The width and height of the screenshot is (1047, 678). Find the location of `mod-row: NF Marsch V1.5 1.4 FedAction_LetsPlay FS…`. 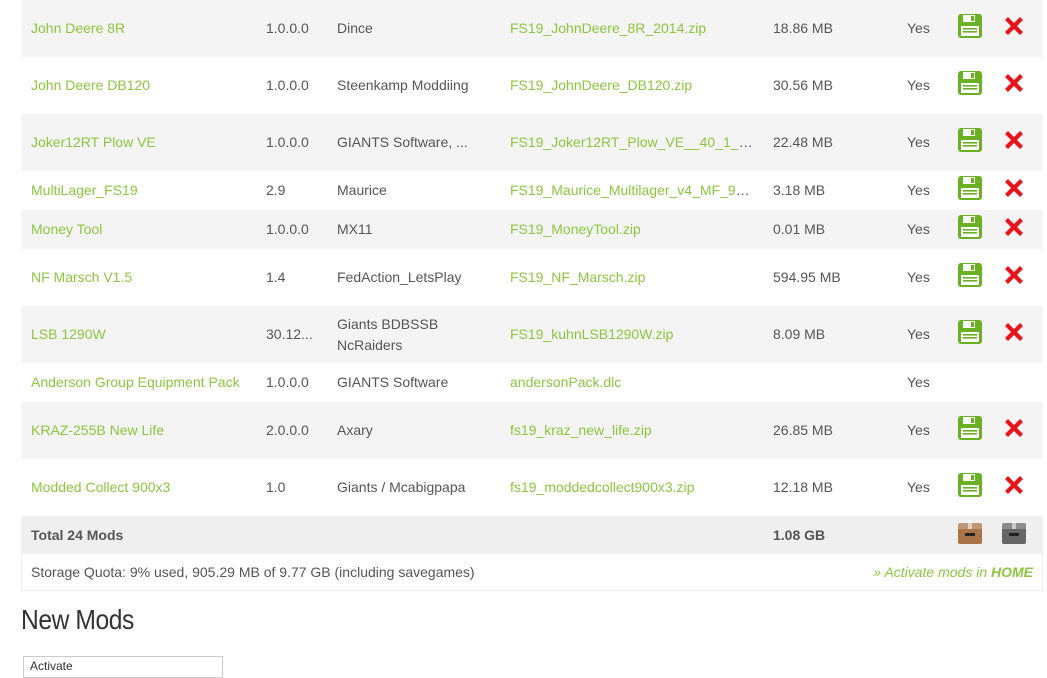

mod-row: NF Marsch V1.5 1.4 FedAction_LetsPlay FS… is located at coordinates (532, 277).